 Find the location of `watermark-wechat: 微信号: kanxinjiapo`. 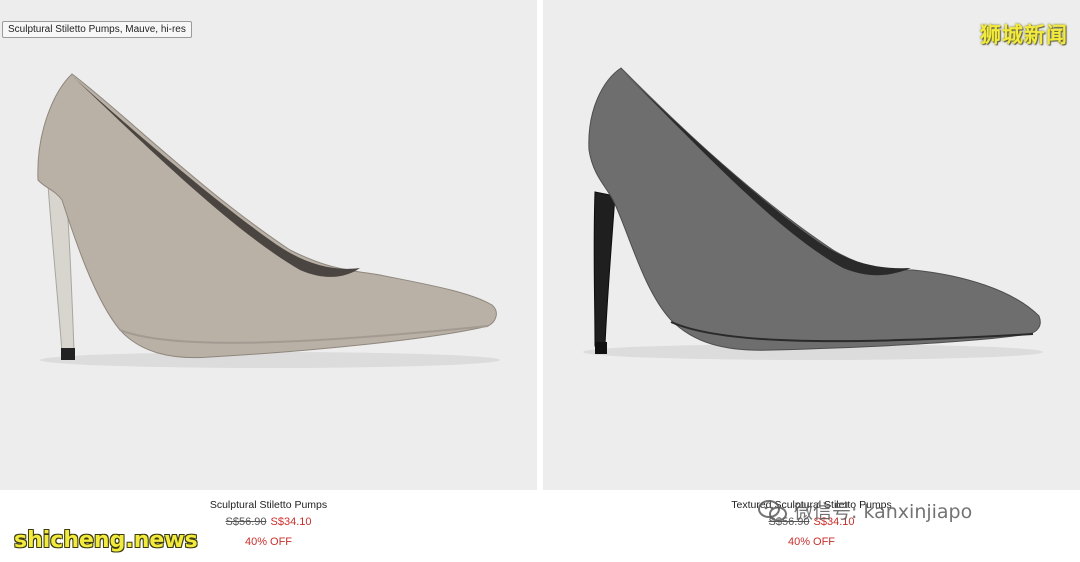

watermark-wechat: 微信号: kanxinjiapo is located at coordinates (865, 510).